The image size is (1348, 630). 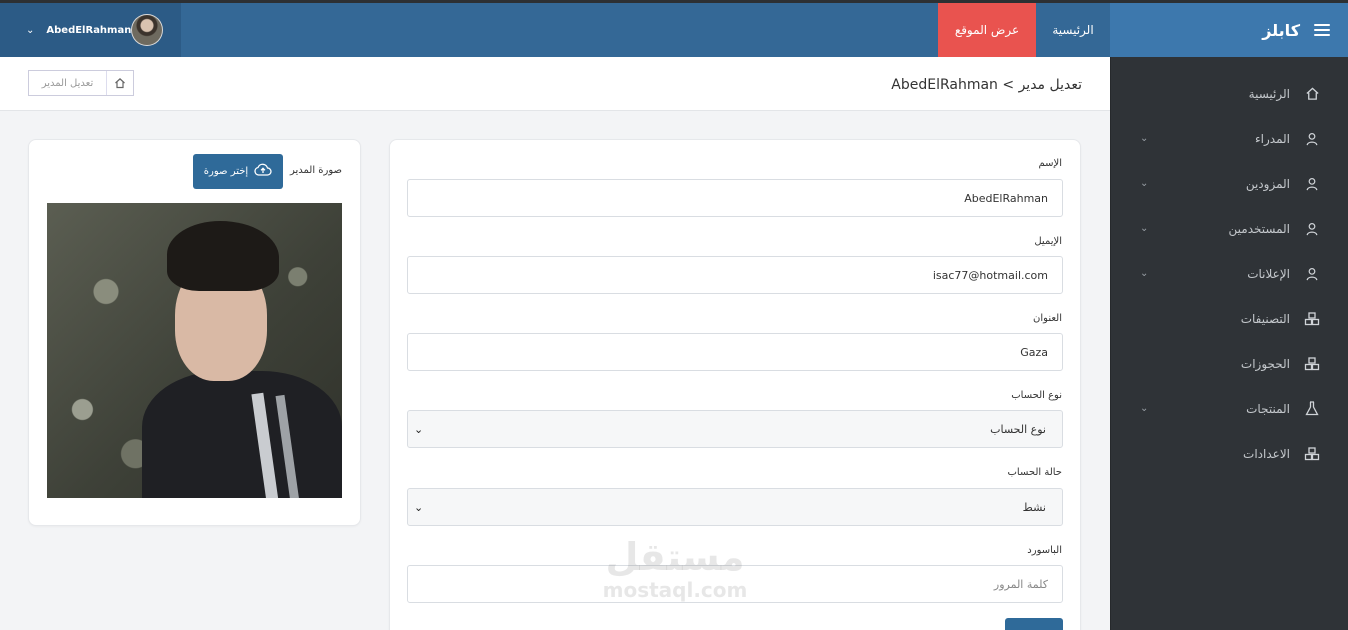 What do you see at coordinates (1229, 363) in the screenshot?
I see `sidebar-item-bookings: الحجوزات` at bounding box center [1229, 363].